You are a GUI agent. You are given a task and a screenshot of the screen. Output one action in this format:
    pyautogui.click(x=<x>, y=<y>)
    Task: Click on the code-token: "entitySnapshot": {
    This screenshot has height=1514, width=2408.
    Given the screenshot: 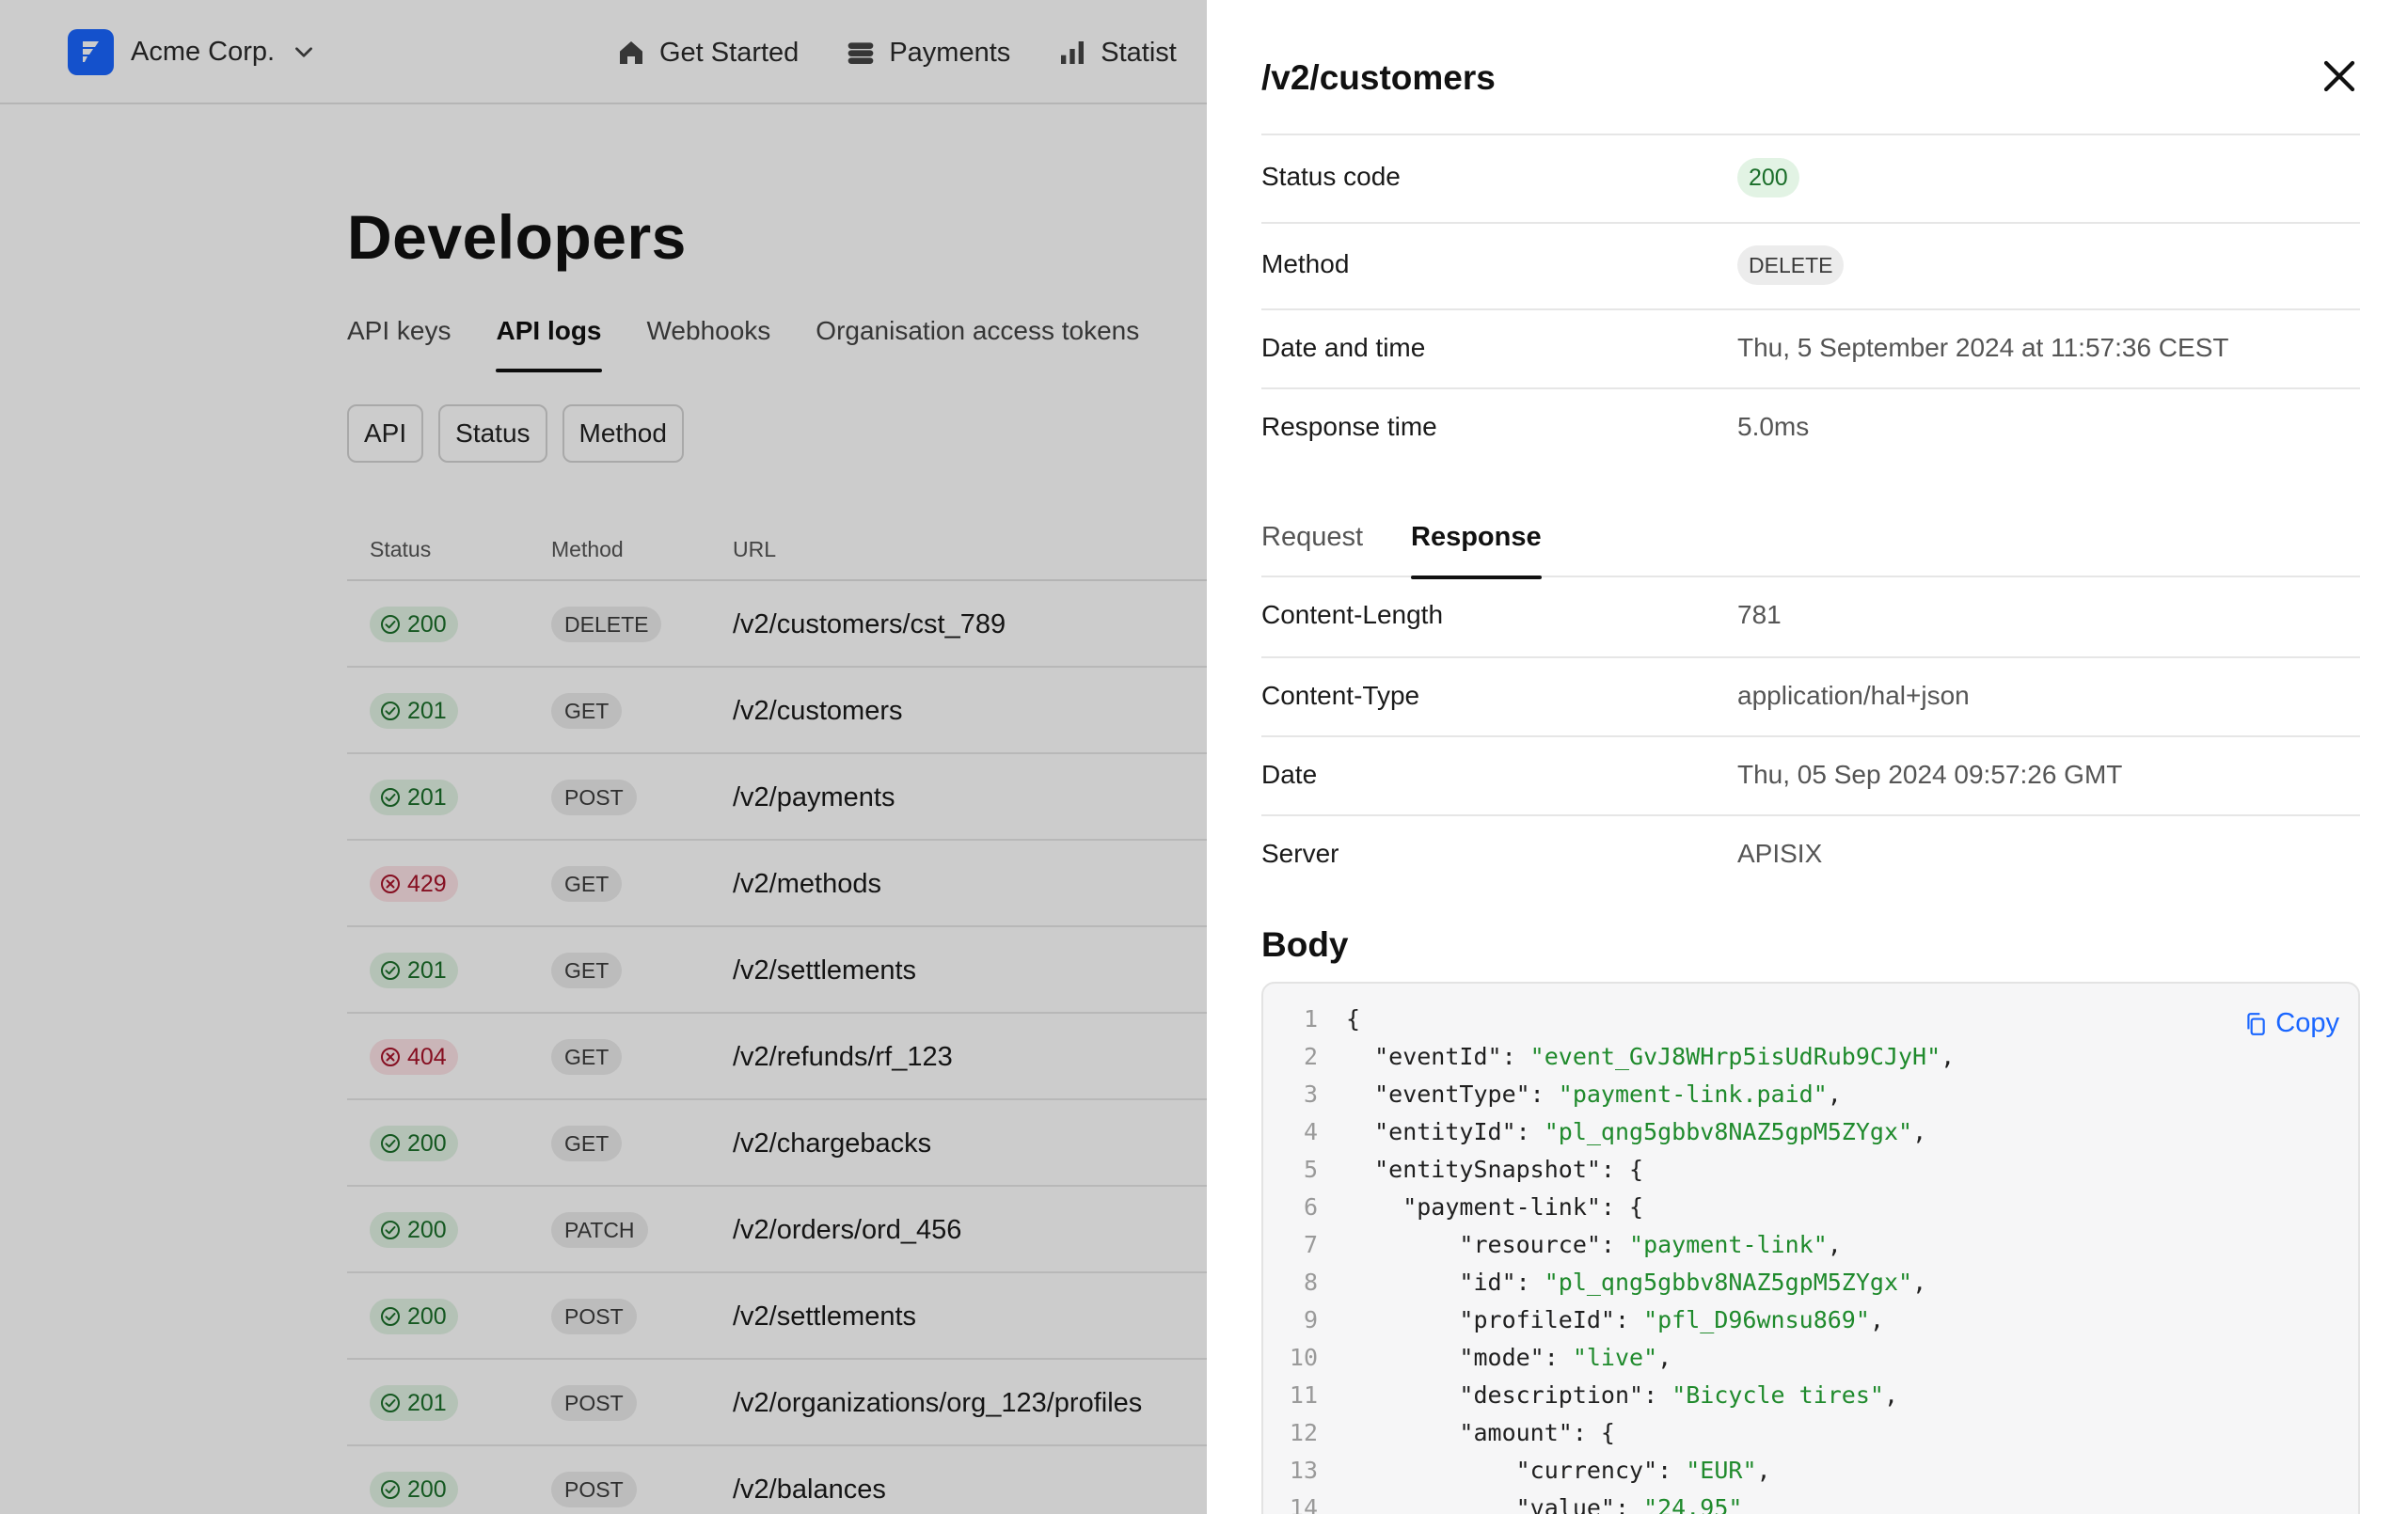 What is the action you would take?
    pyautogui.click(x=1495, y=1169)
    